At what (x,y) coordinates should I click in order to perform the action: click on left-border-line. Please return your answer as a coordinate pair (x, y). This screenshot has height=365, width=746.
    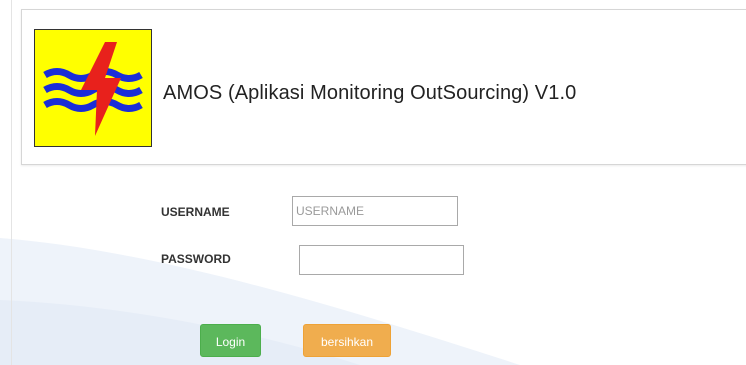
    Looking at the image, I should click on (11, 182).